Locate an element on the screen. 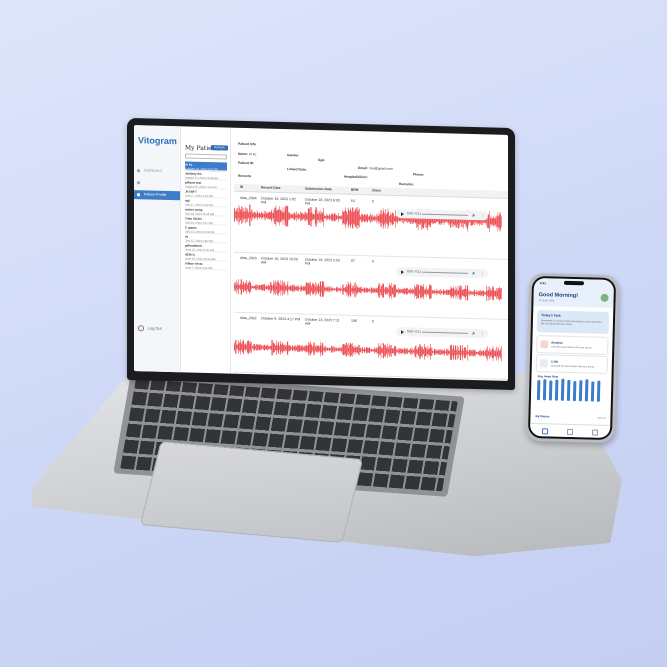 This screenshot has width=667, height=667. patient-gender: Gender: is located at coordinates (293, 155).